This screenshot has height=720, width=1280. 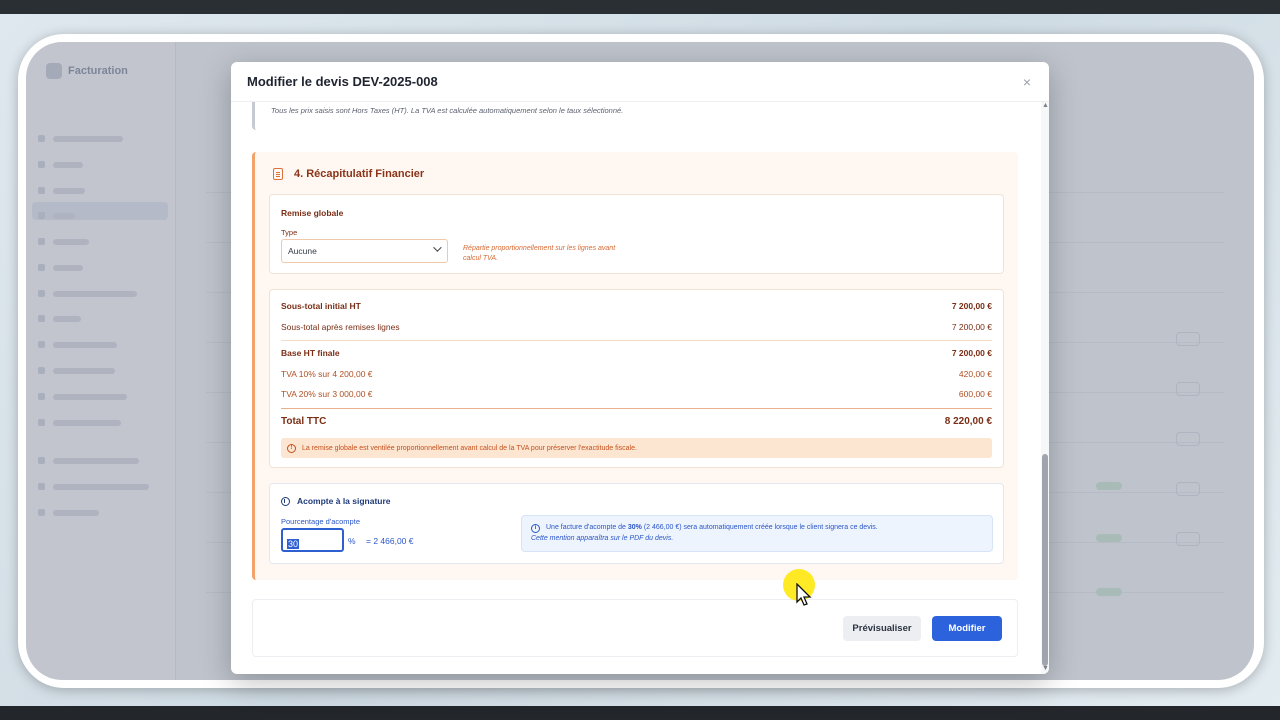 I want to click on section-header: 4. Récapitulatif Financier, so click(x=348, y=174).